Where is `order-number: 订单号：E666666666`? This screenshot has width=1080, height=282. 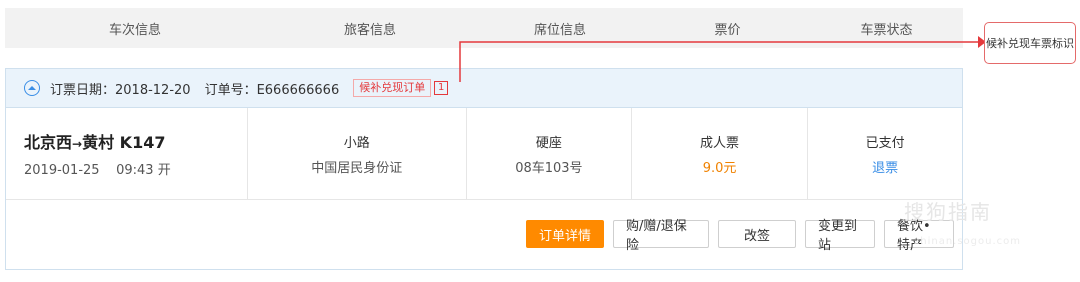 order-number: 订单号：E666666666 is located at coordinates (272, 90).